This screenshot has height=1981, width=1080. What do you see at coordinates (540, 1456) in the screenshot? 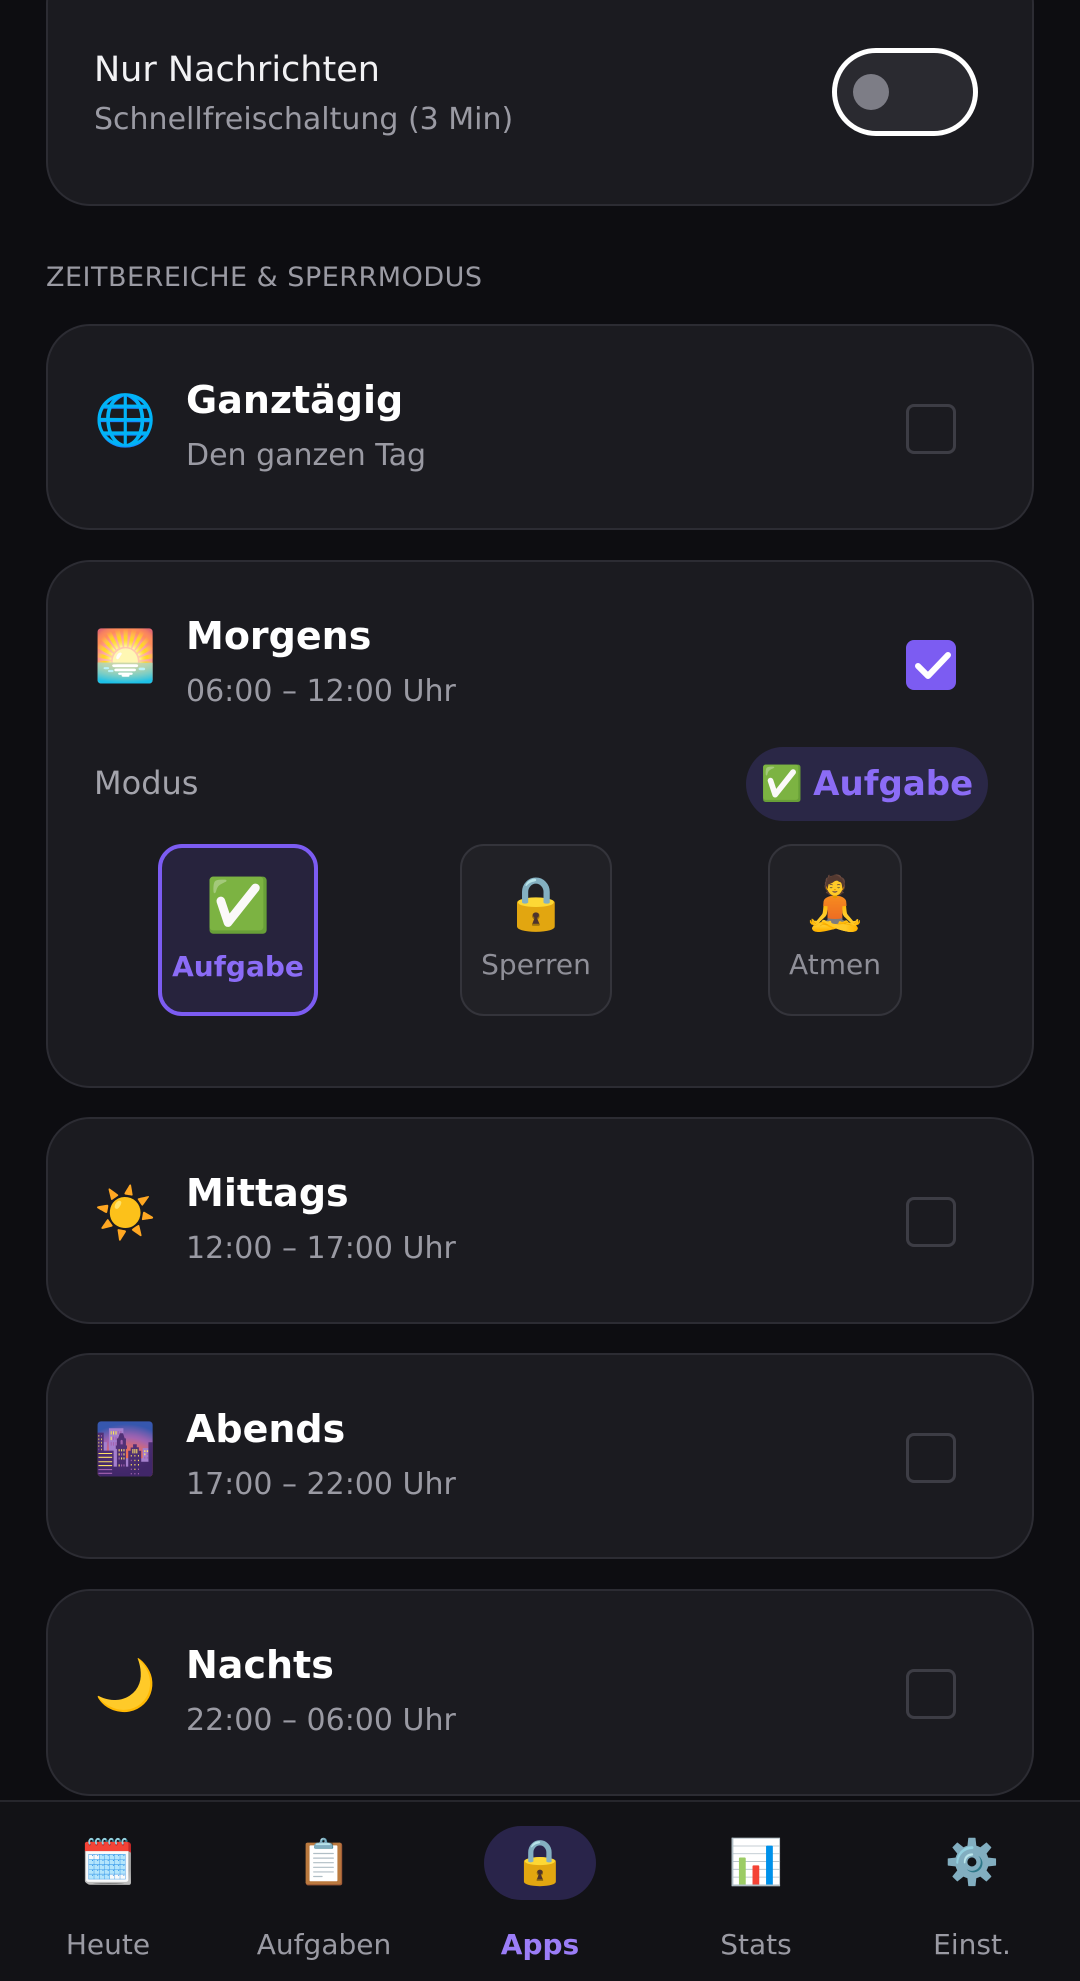
I see `slot-card-abends: 🌆 Abends 17:00 – 22:00 Uhr` at bounding box center [540, 1456].